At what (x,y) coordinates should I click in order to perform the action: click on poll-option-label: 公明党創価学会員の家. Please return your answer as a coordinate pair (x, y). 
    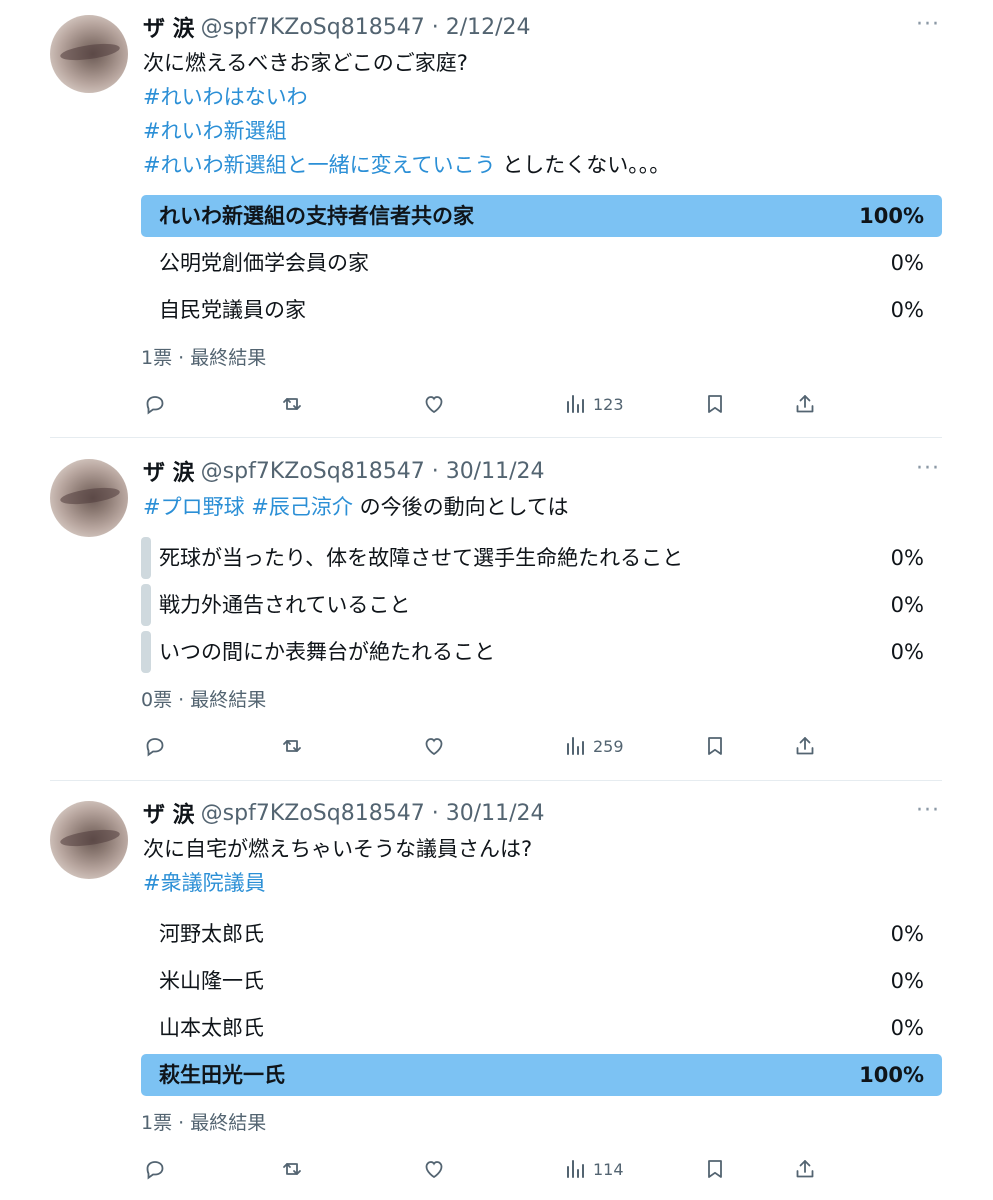
    Looking at the image, I should click on (264, 263).